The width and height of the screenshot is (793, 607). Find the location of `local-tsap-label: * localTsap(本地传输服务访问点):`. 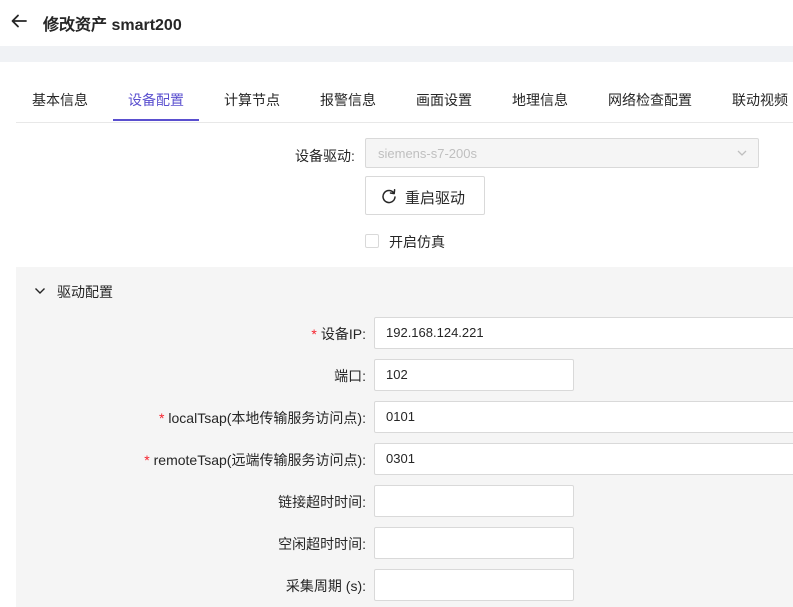

local-tsap-label: * localTsap(本地传输服务访问点): is located at coordinates (262, 418).